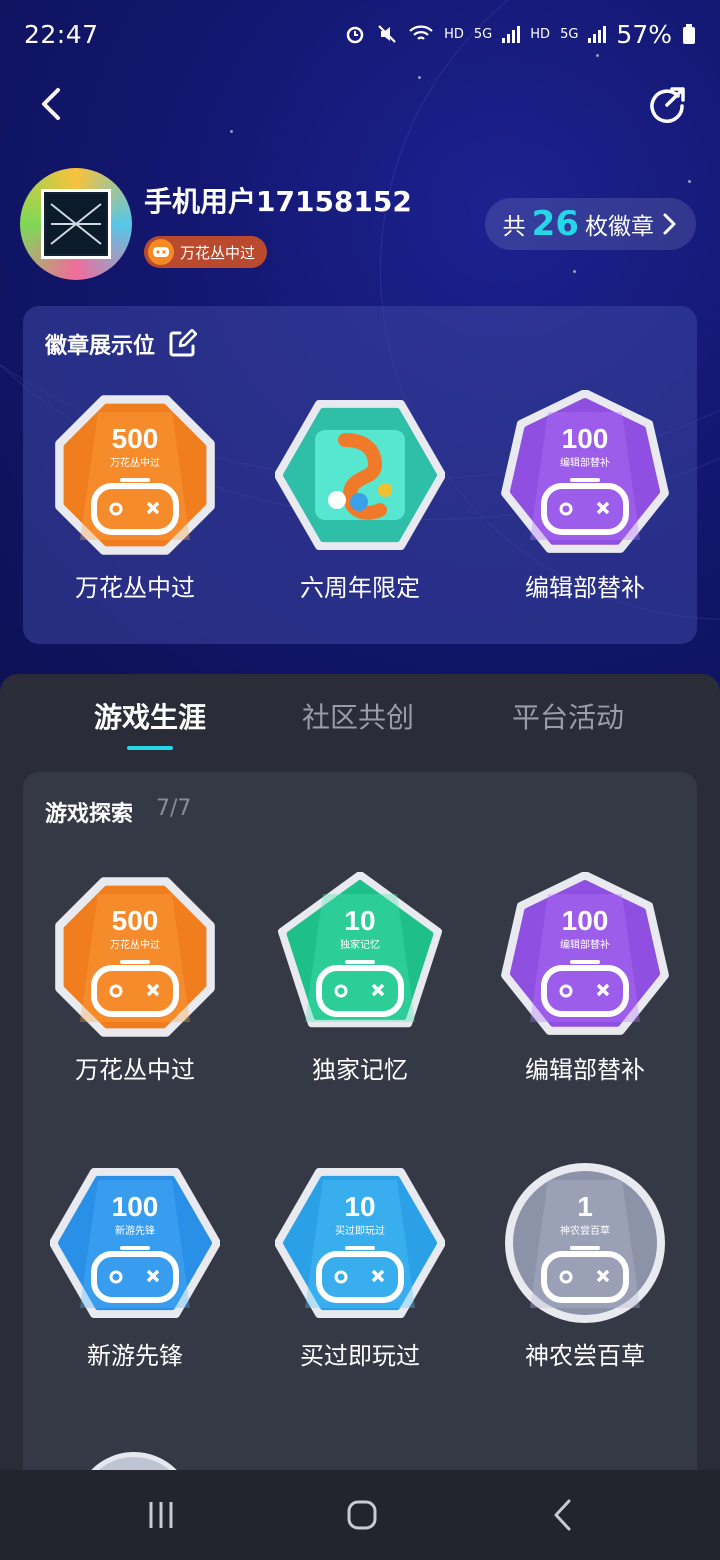 The height and width of the screenshot is (1560, 720). What do you see at coordinates (360, 588) in the screenshot?
I see `badge-name: 六周年限定` at bounding box center [360, 588].